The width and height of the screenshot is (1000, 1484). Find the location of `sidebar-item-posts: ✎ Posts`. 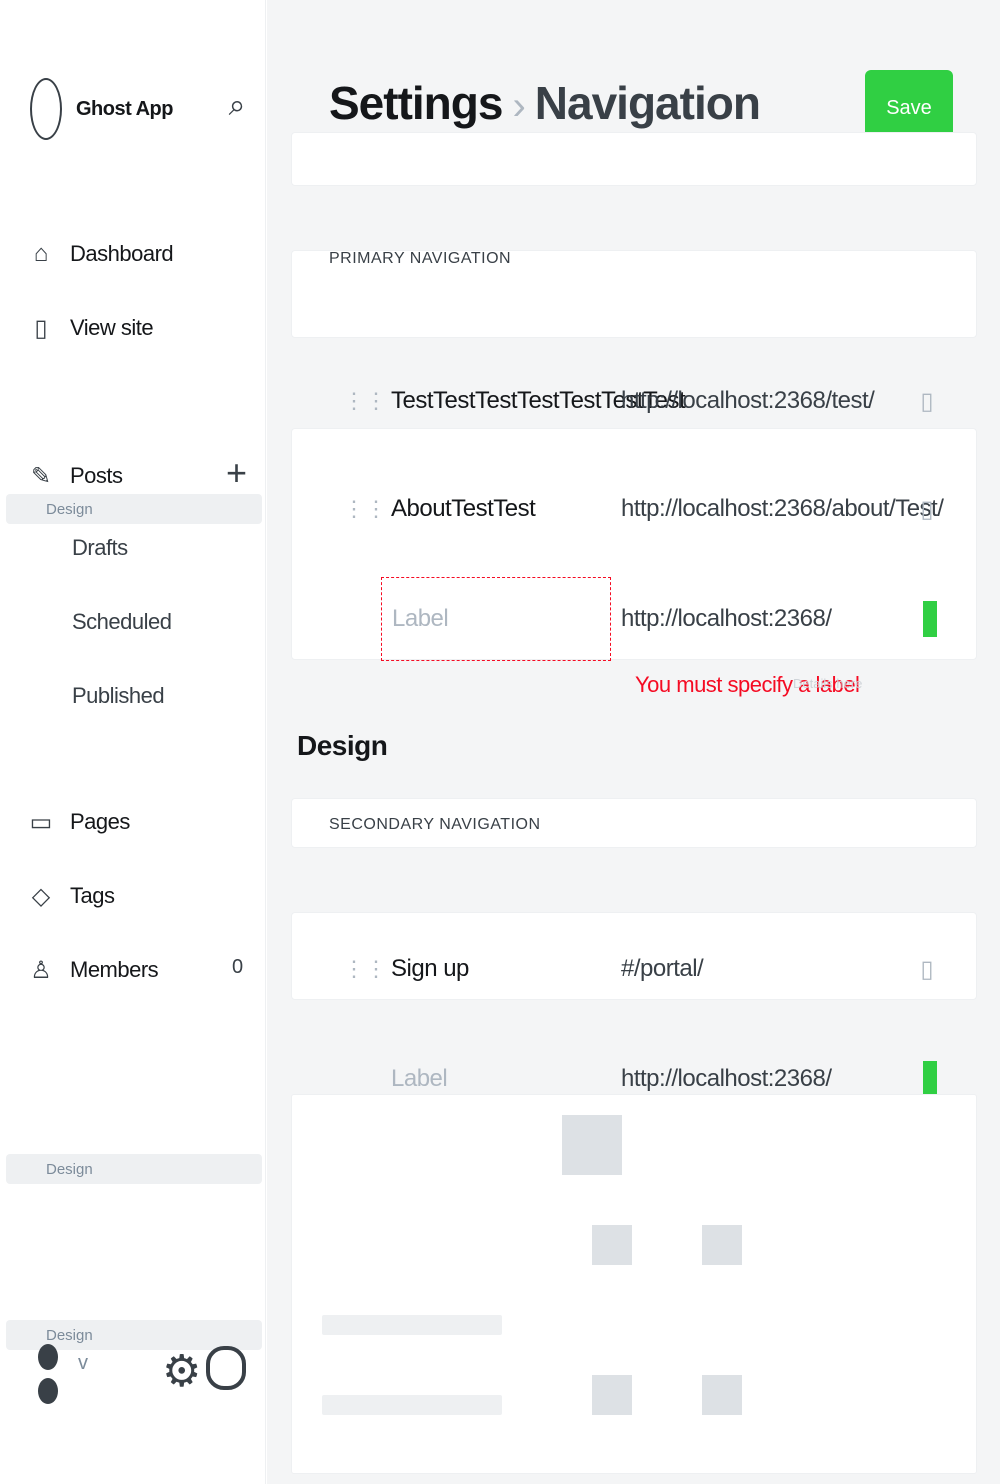

sidebar-item-posts: ✎ Posts is located at coordinates (76, 476).